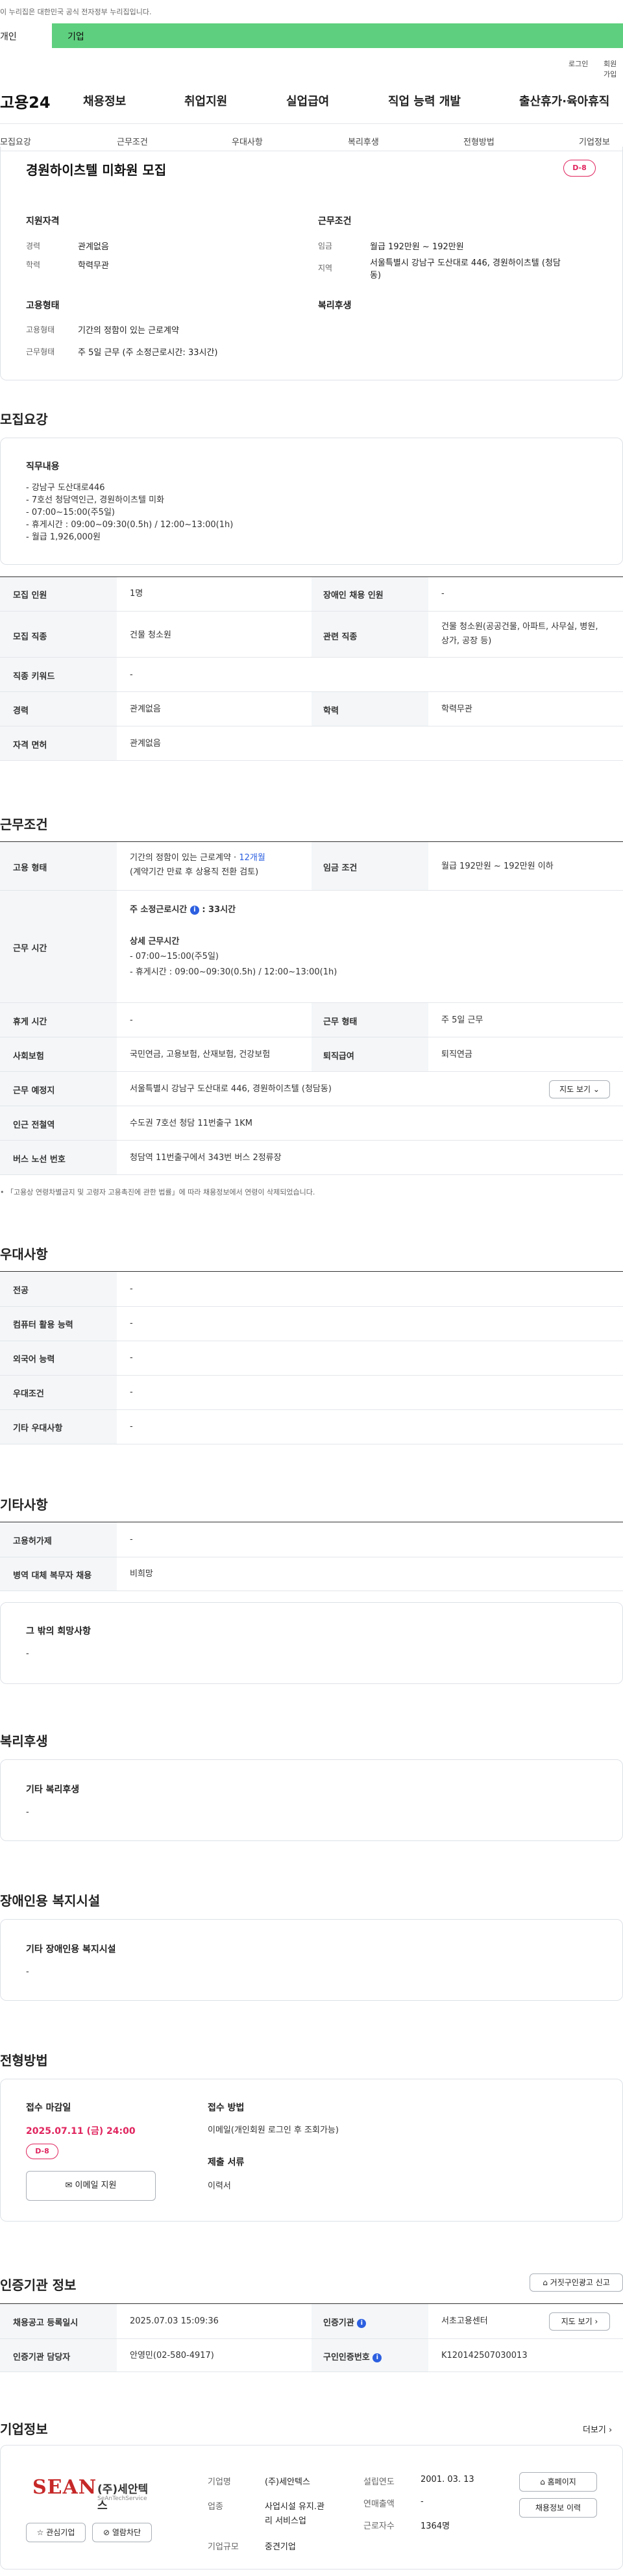 The height and width of the screenshot is (2576, 623). Describe the element at coordinates (273, 2130) in the screenshot. I see `method-value: 이메일(개인회원 로그인 후 조회가능)` at that location.